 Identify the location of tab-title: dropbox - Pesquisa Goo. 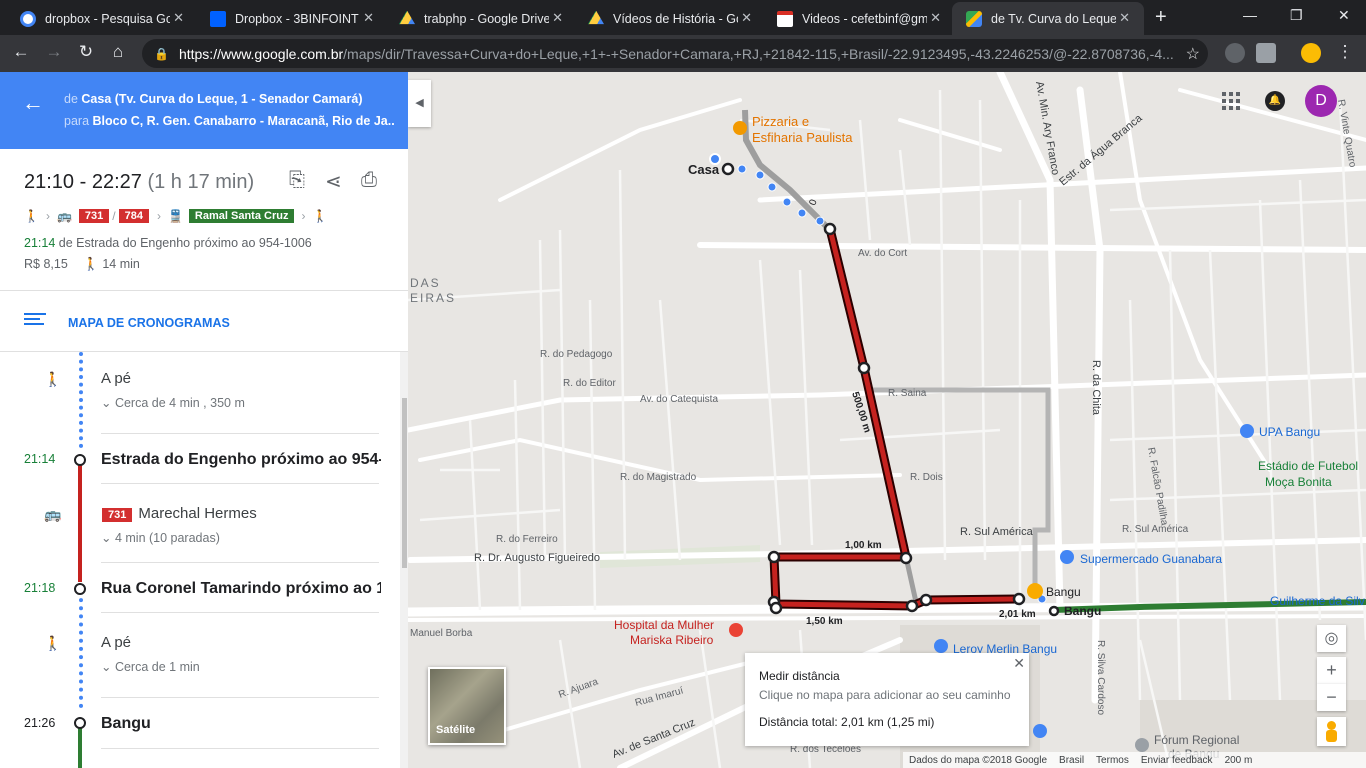
(107, 18).